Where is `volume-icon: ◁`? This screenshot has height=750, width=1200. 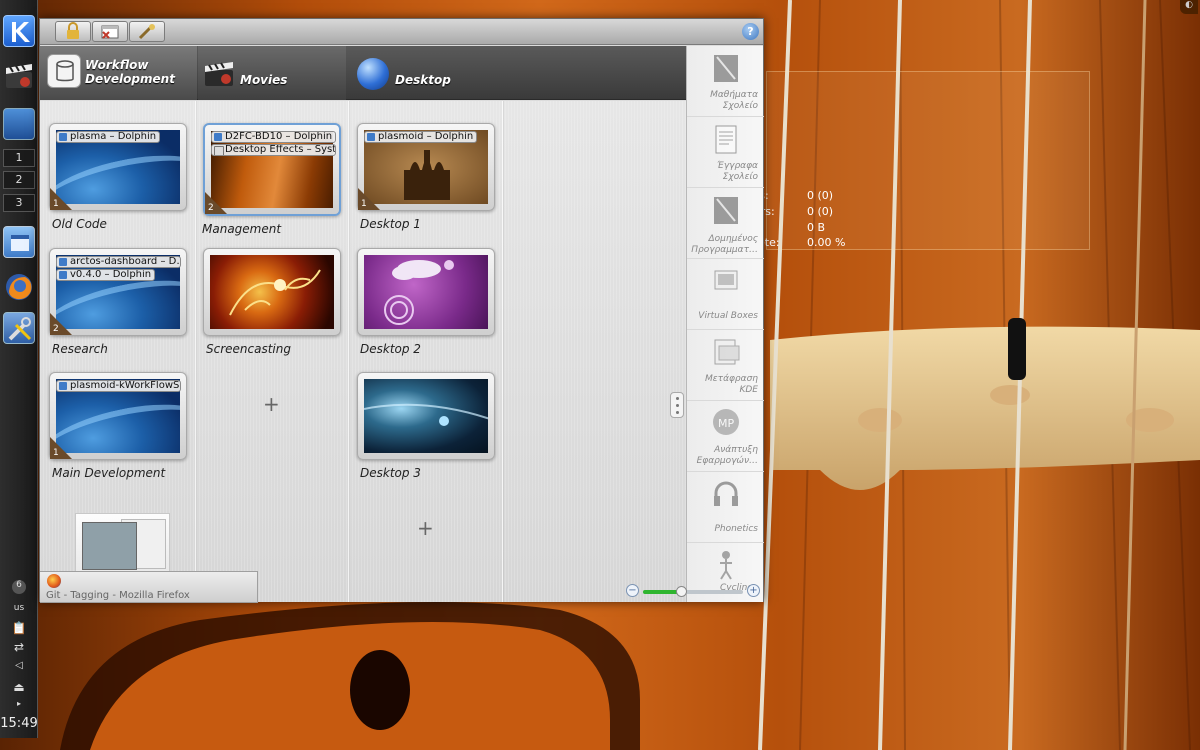 volume-icon: ◁ is located at coordinates (19, 667).